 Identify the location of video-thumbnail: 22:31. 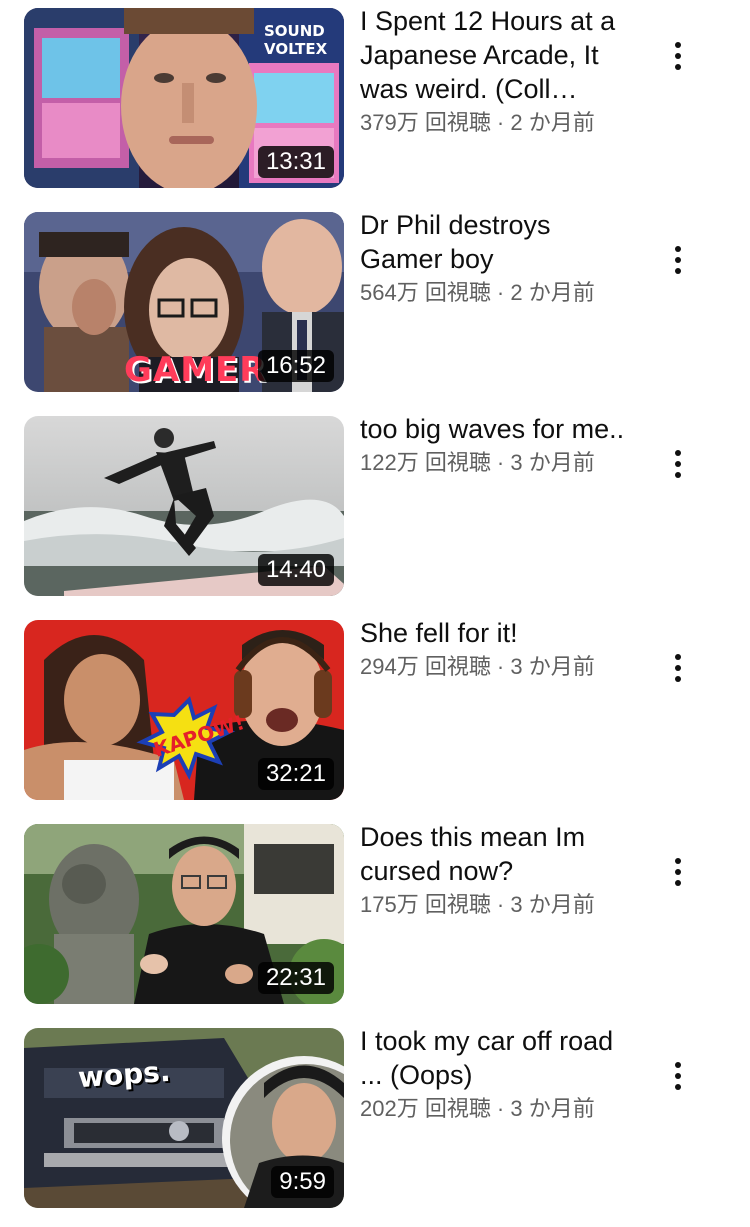
(184, 914).